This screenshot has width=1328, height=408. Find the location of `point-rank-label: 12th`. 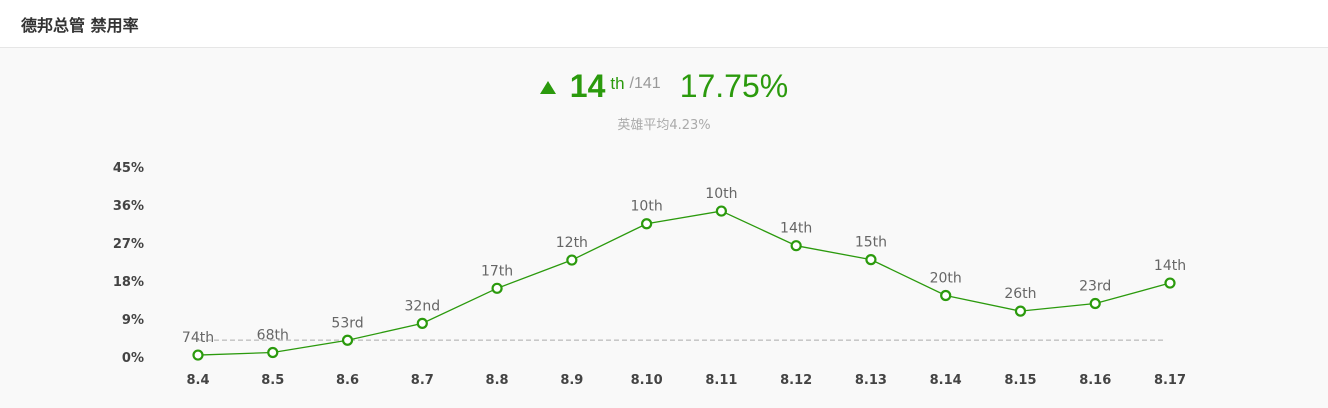

point-rank-label: 12th is located at coordinates (572, 243).